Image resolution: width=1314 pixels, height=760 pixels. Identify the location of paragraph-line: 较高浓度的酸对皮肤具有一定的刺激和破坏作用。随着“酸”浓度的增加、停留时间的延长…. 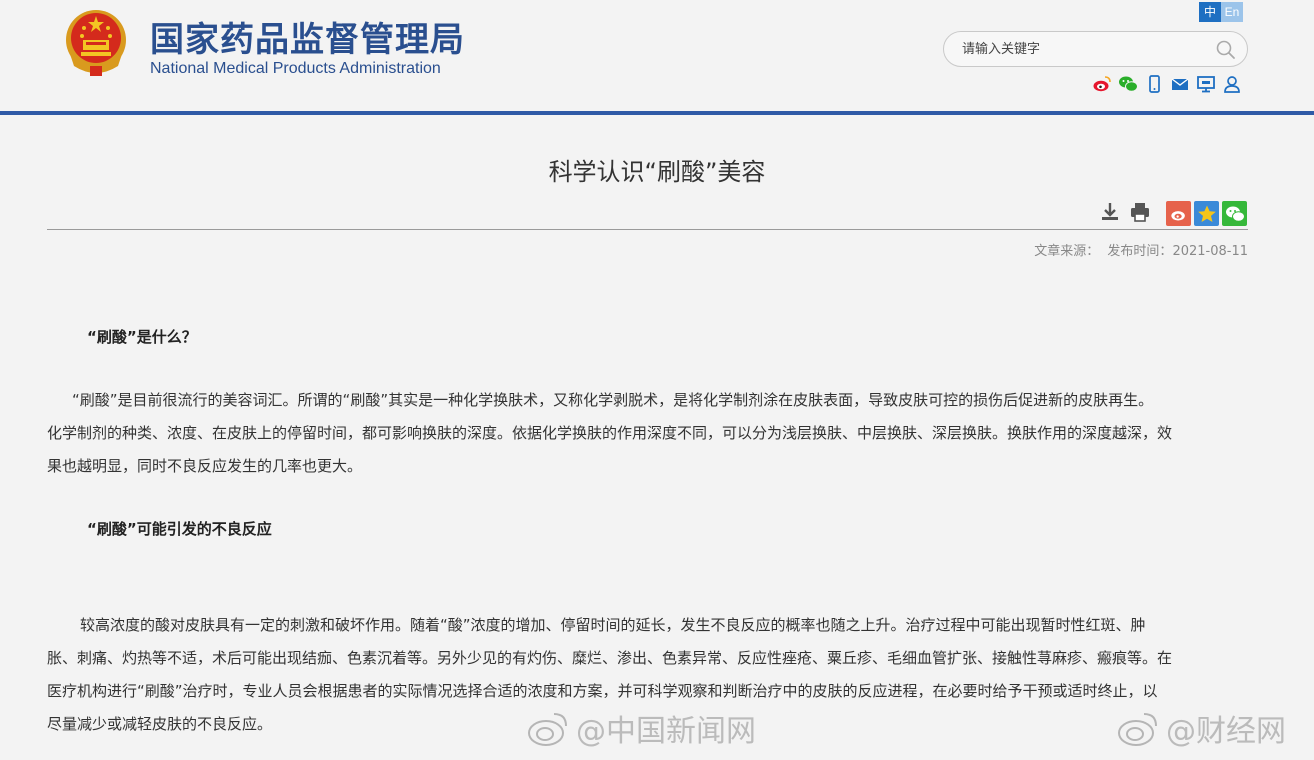
(613, 625).